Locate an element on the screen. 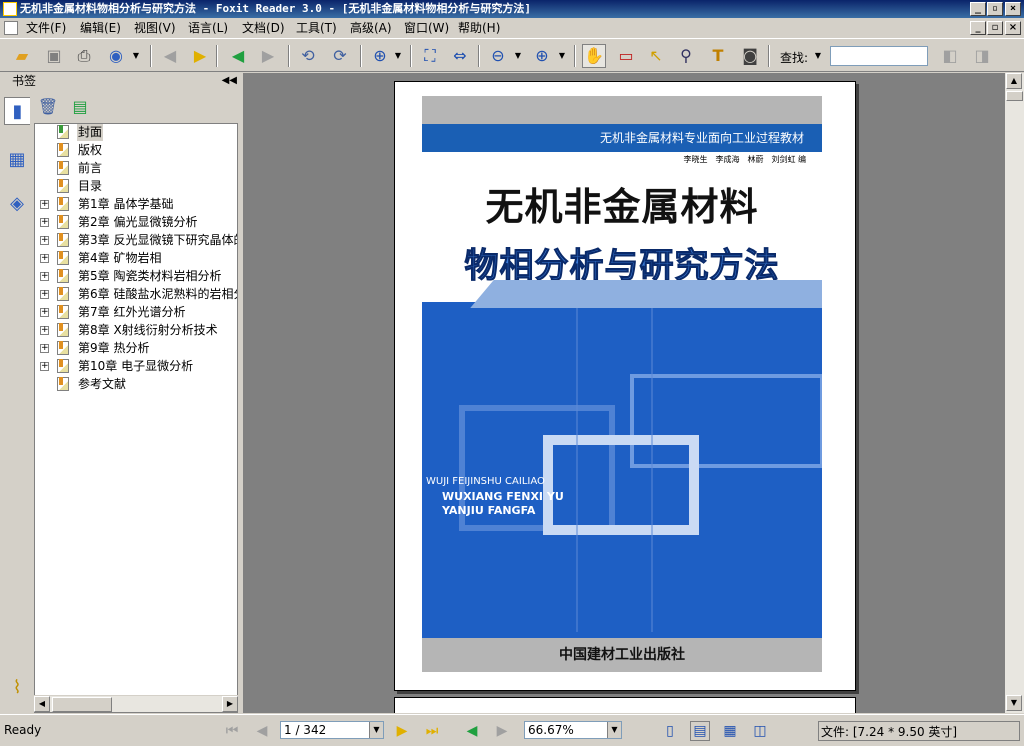  continuous-icon: ▤ is located at coordinates (700, 731).